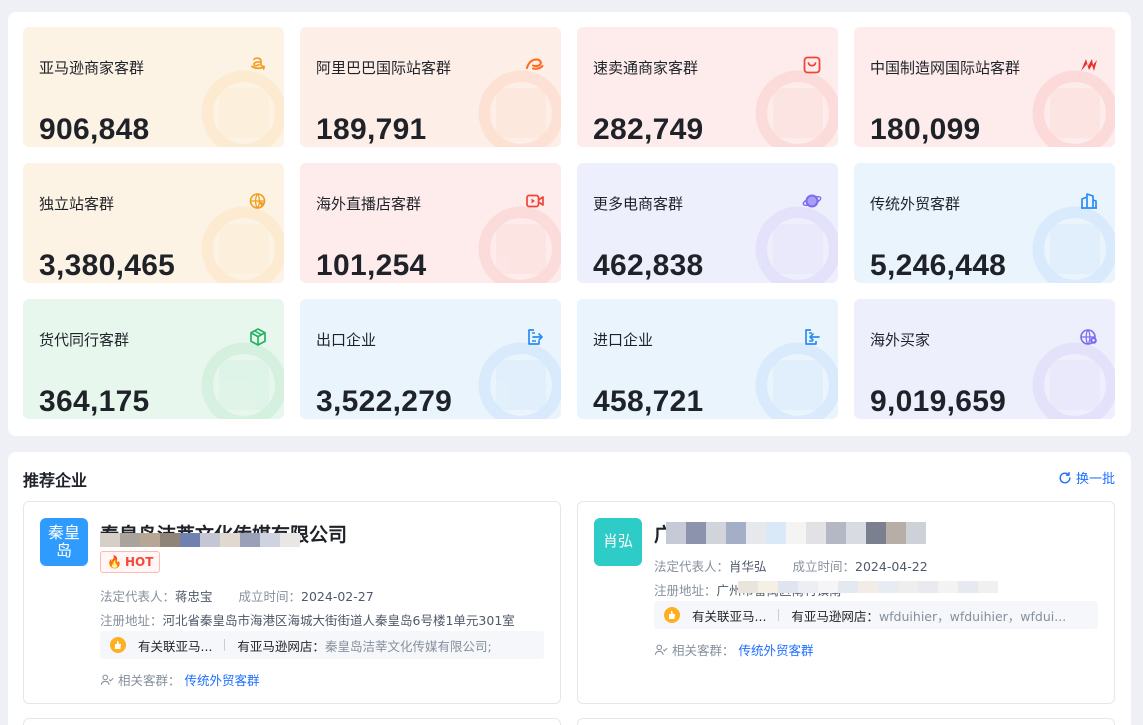  What do you see at coordinates (153, 223) in the screenshot?
I see `stat-card: 独立站客群 3,380,465` at bounding box center [153, 223].